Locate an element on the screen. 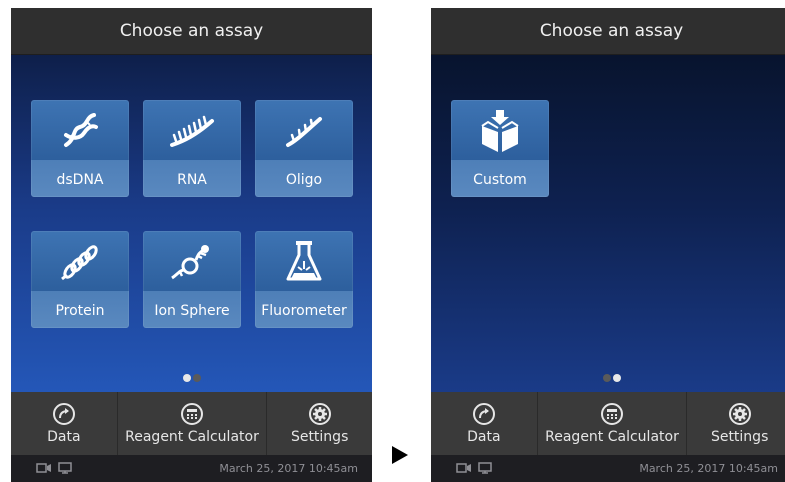 The image size is (785, 482). tile-label: Custom is located at coordinates (500, 180).